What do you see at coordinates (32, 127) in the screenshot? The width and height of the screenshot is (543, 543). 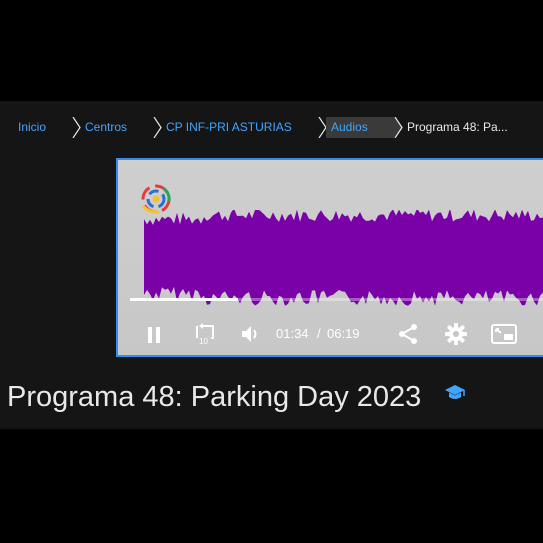 I see `breadcrumb-inicio: Inicio` at bounding box center [32, 127].